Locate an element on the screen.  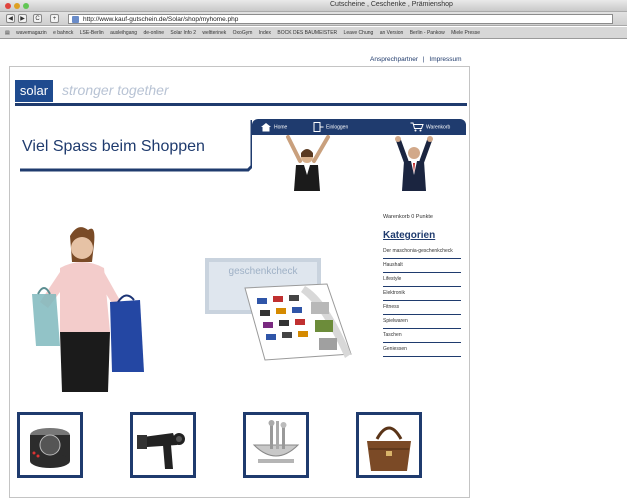
cheering-woman-image is located at coordinates (308, 163).